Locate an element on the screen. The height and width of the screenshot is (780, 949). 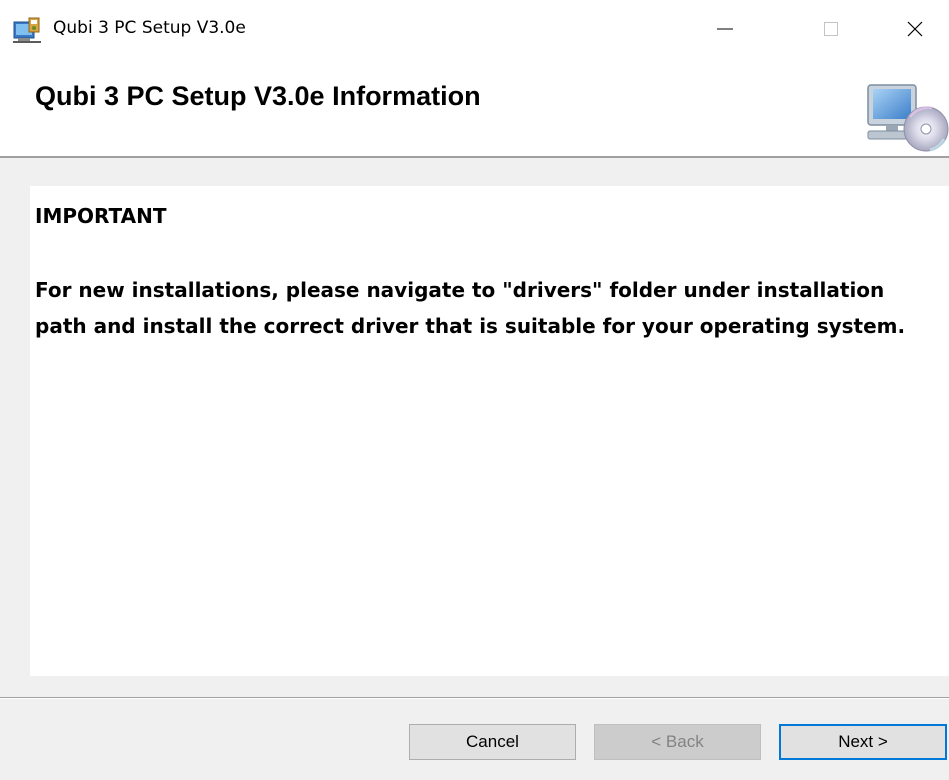
header-banner: Qubi 3 PC Setup V3.0e Information is located at coordinates (474, 109).